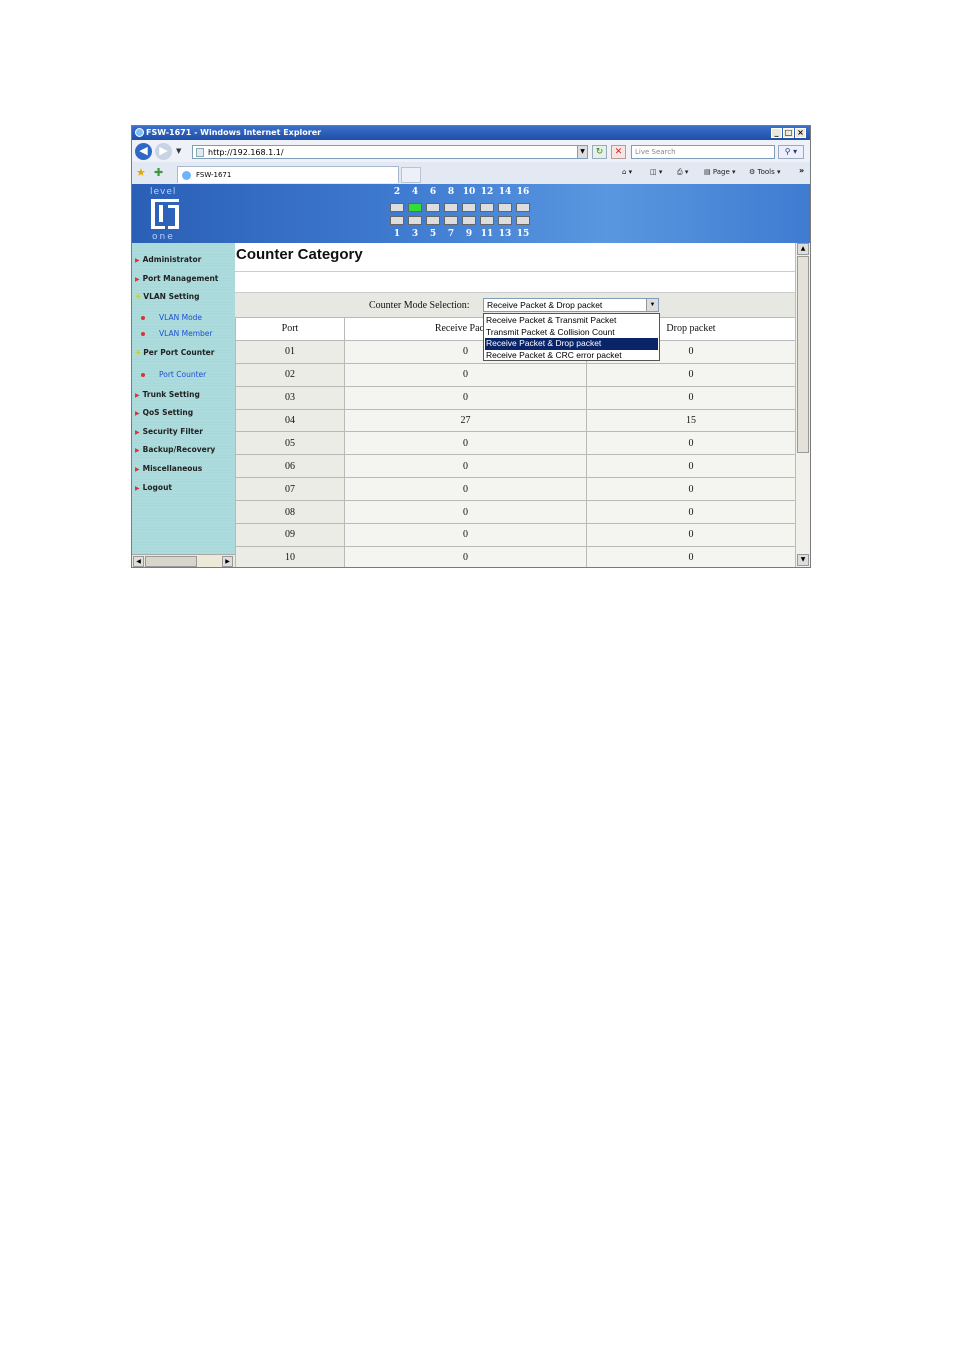 This screenshot has width=954, height=1351. Describe the element at coordinates (227, 561) in the screenshot. I see `scroll-right-arrow-icon: ▶` at that location.